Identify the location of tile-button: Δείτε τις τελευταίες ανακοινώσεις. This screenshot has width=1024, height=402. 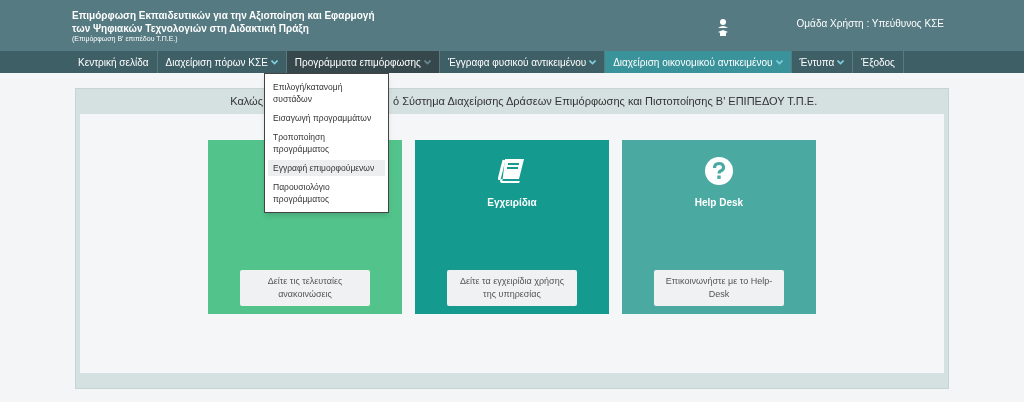
(305, 288).